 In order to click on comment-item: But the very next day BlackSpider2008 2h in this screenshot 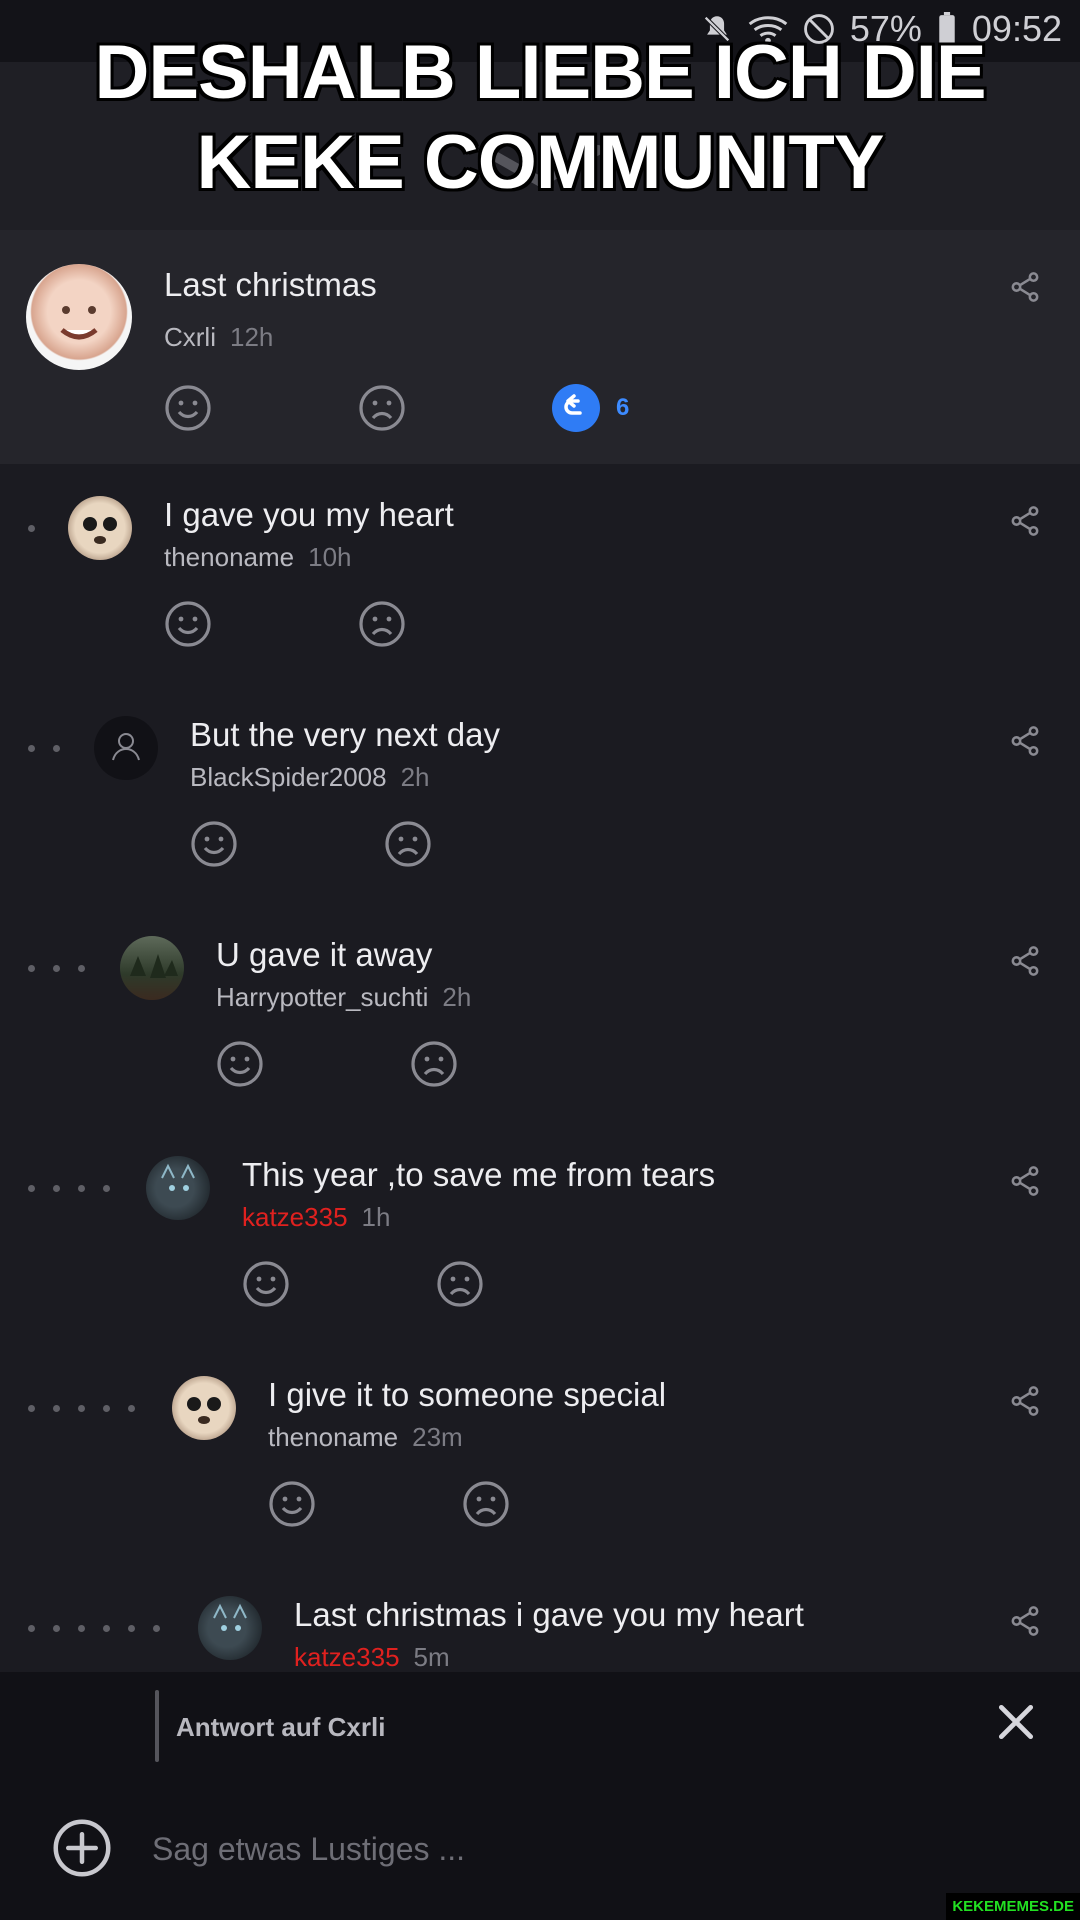, I will do `click(540, 794)`.